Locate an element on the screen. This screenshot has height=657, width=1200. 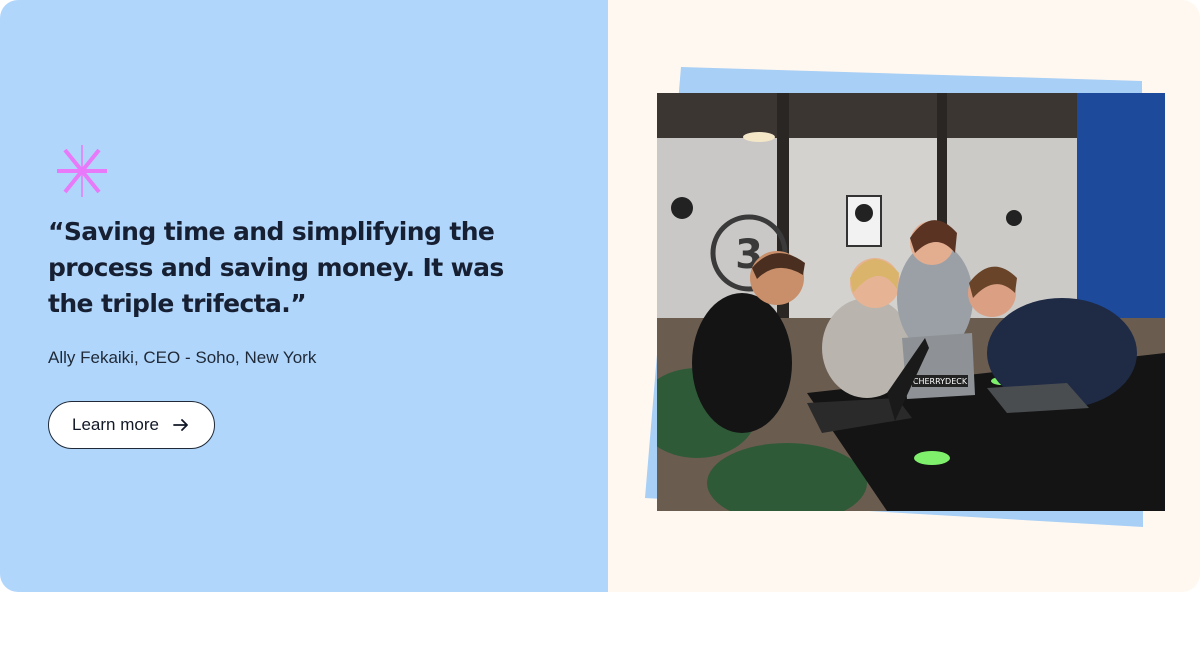
laptop-sticker-text: CHERRYDECK is located at coordinates (940, 381).